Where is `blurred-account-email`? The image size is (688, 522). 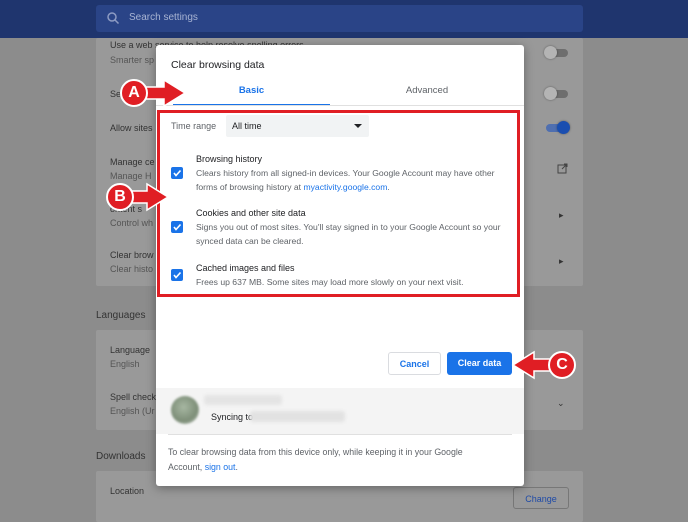 blurred-account-email is located at coordinates (297, 416).